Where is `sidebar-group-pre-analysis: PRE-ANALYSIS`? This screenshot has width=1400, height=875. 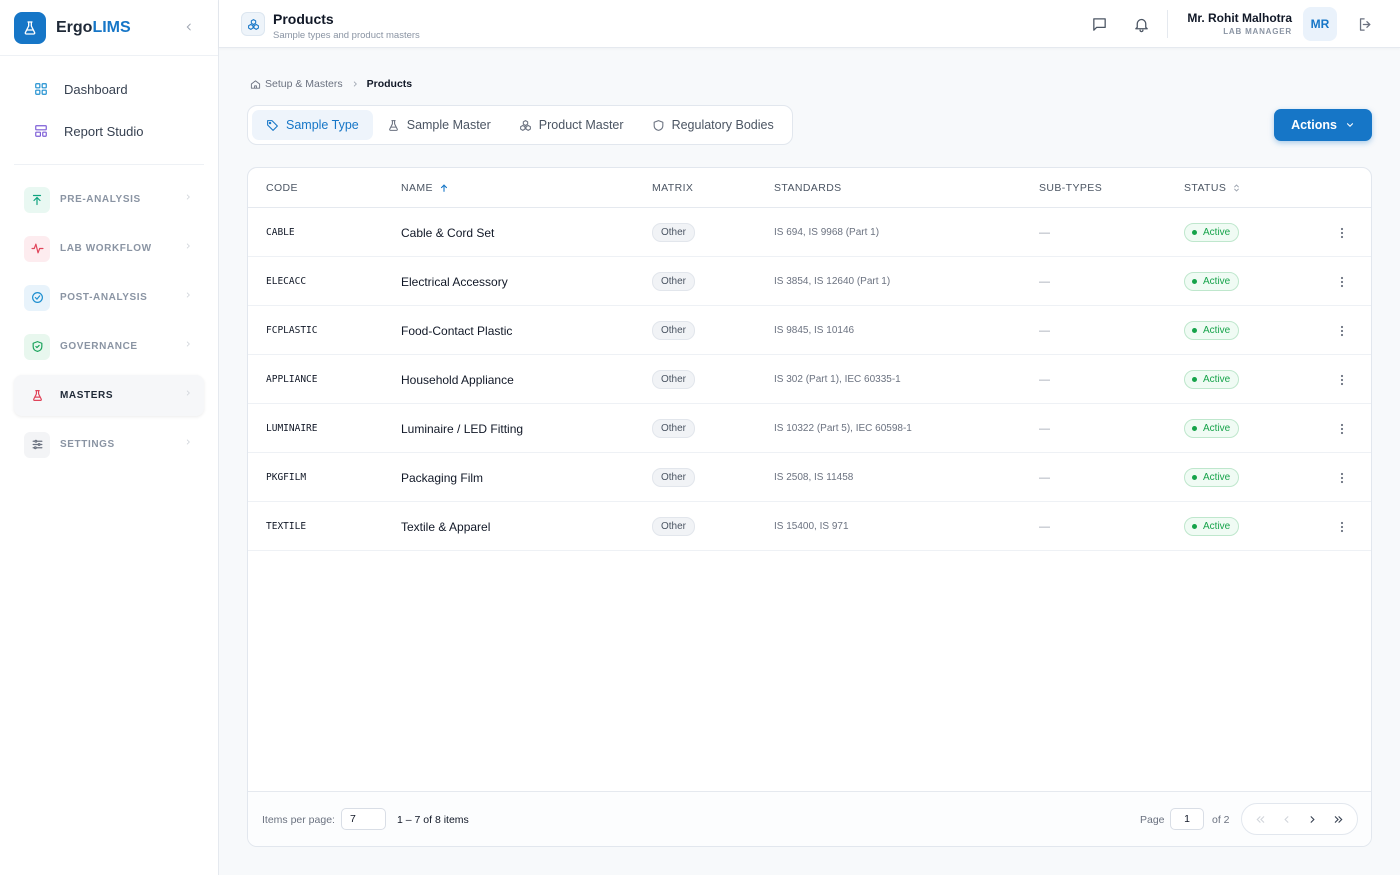
sidebar-group-pre-analysis: PRE-ANALYSIS is located at coordinates (109, 199).